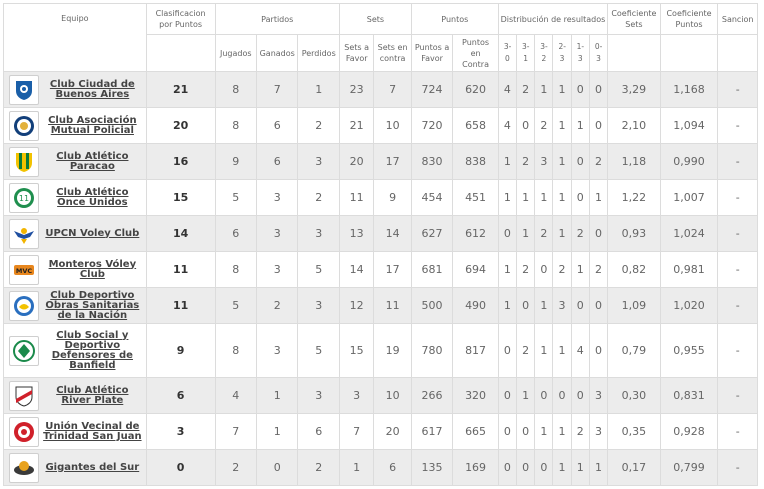 This screenshot has width=764, height=489. What do you see at coordinates (544, 125) in the screenshot?
I see `d32-cell: 2` at bounding box center [544, 125].